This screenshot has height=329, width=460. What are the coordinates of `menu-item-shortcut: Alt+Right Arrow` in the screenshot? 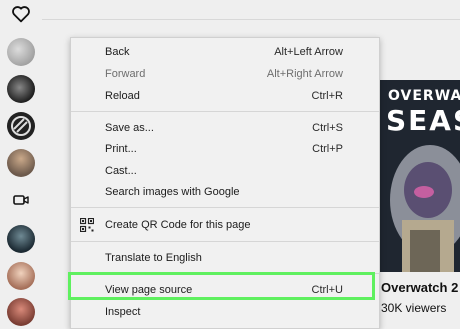 It's located at (304, 74).